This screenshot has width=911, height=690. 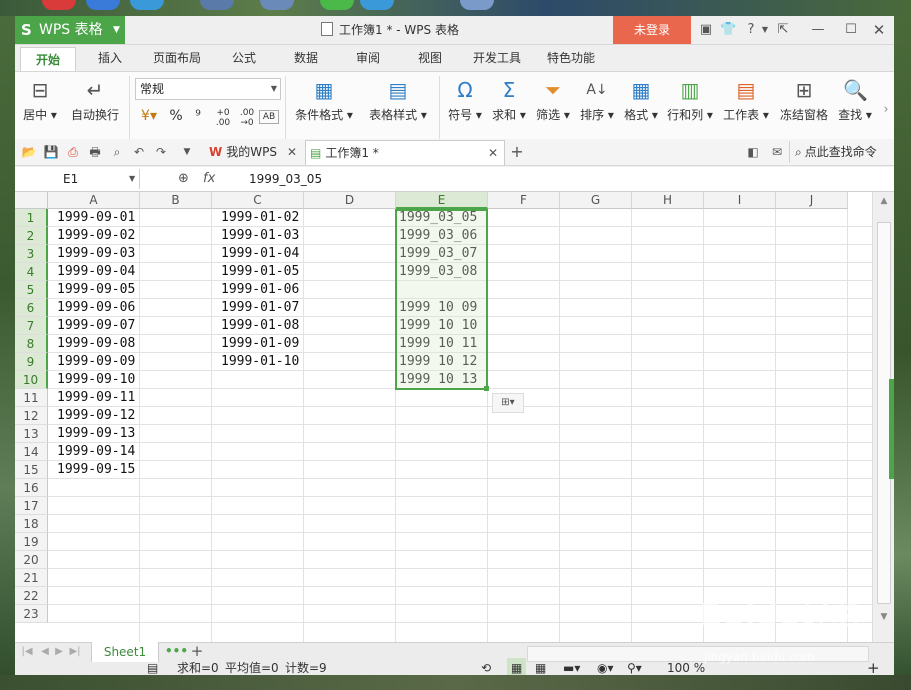 What do you see at coordinates (117, 152) in the screenshot?
I see `print-preview-icon: ⌕` at bounding box center [117, 152].